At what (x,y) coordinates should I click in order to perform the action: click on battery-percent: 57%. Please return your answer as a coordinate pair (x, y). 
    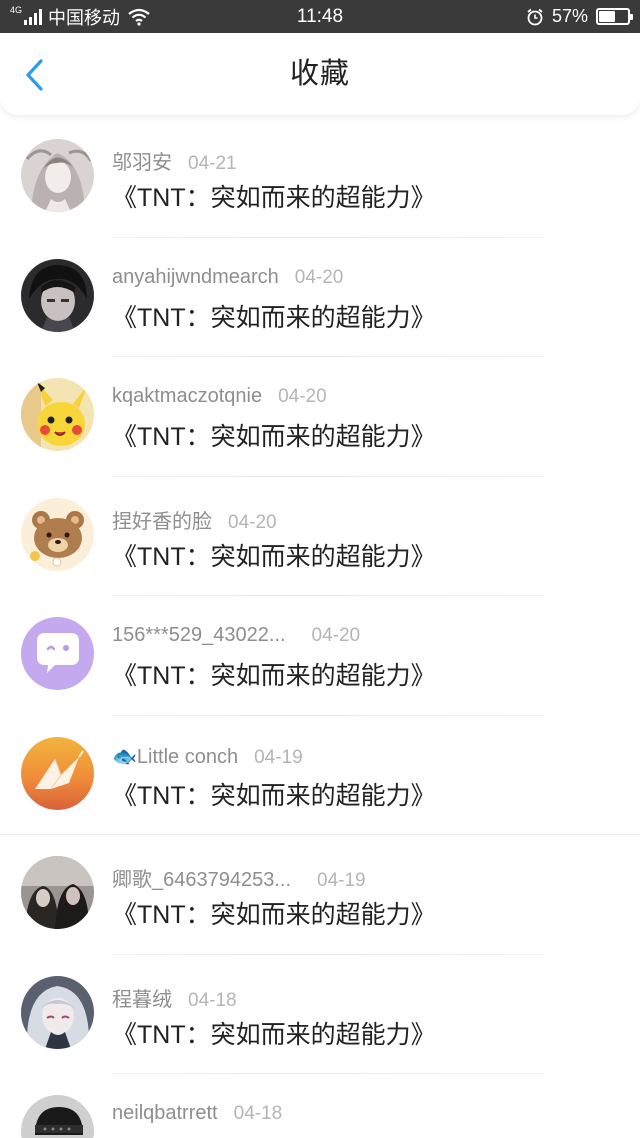
    Looking at the image, I should click on (569, 16).